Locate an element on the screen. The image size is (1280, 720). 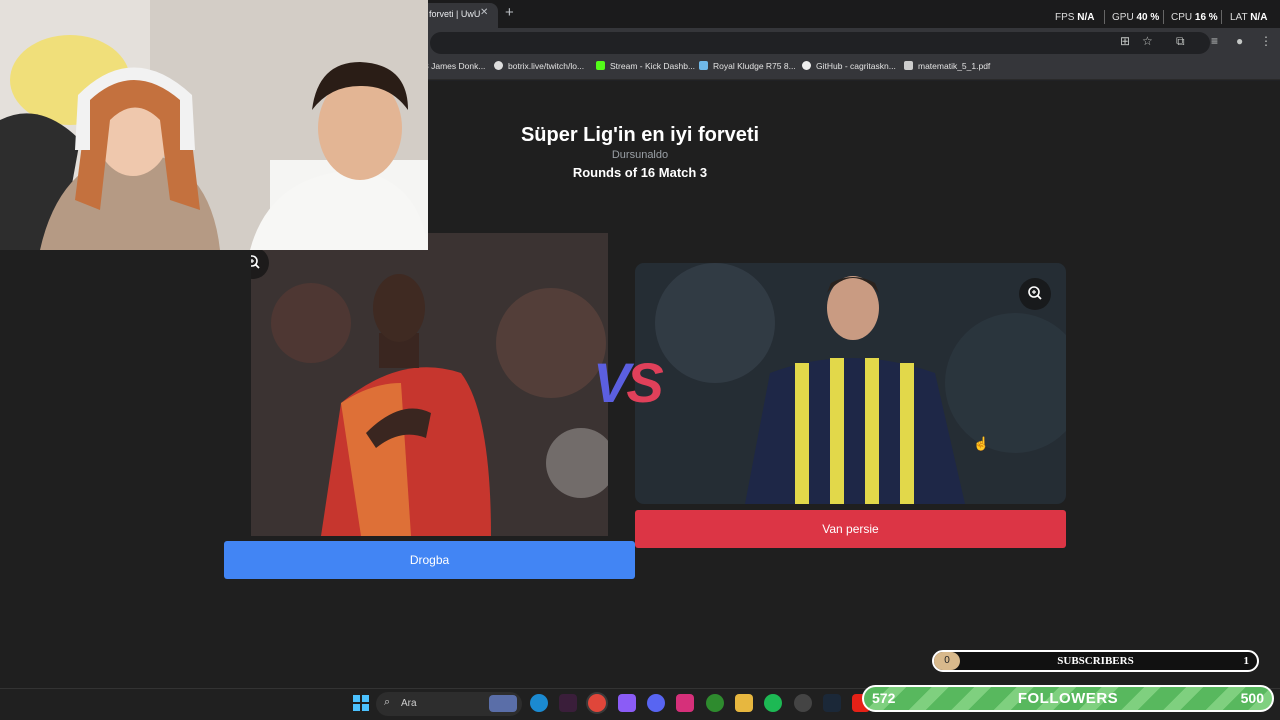
vs-letter-s: S is located at coordinates (644, 382).